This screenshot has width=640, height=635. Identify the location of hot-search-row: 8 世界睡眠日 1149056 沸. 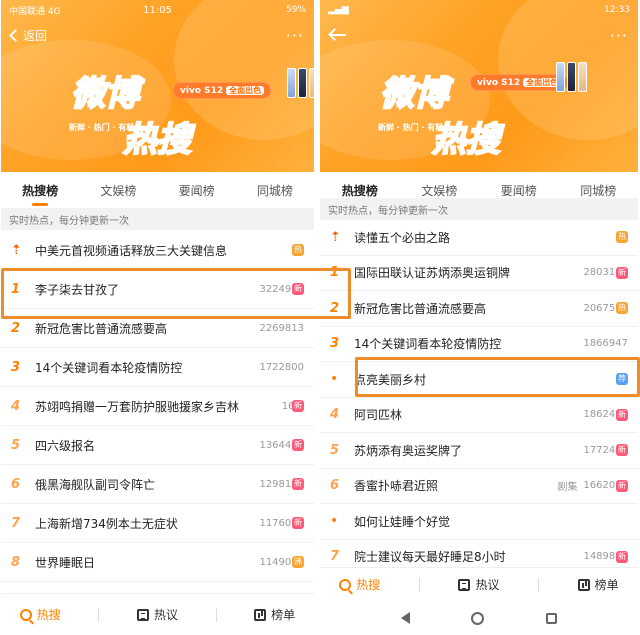
(157, 562).